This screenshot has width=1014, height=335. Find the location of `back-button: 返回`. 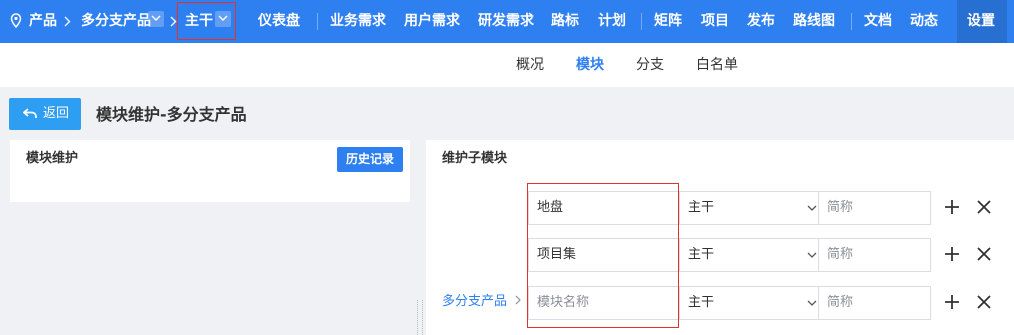

back-button: 返回 is located at coordinates (45, 114).